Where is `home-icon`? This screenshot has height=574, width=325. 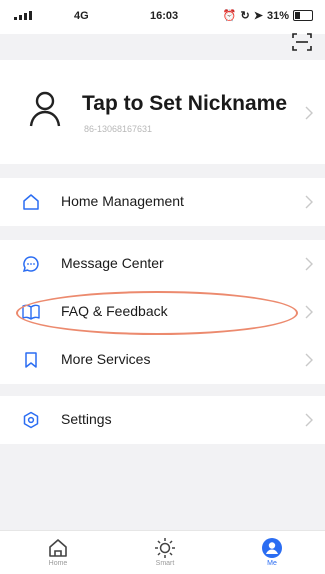
home-icon is located at coordinates (58, 548).